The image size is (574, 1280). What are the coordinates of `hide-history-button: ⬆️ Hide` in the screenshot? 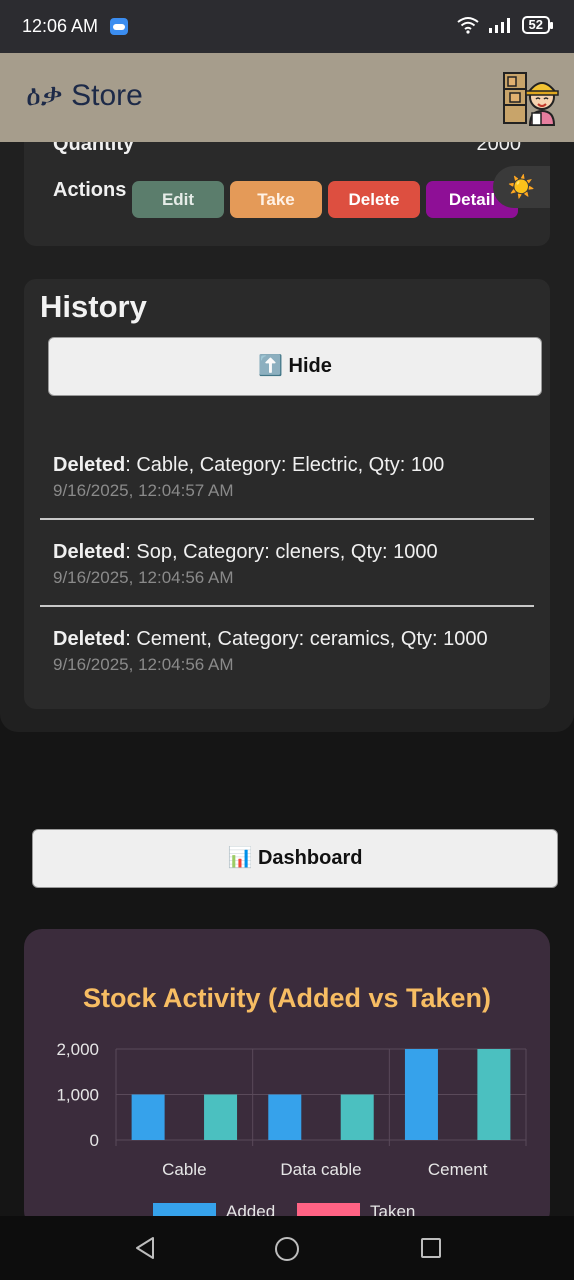 It's located at (295, 366).